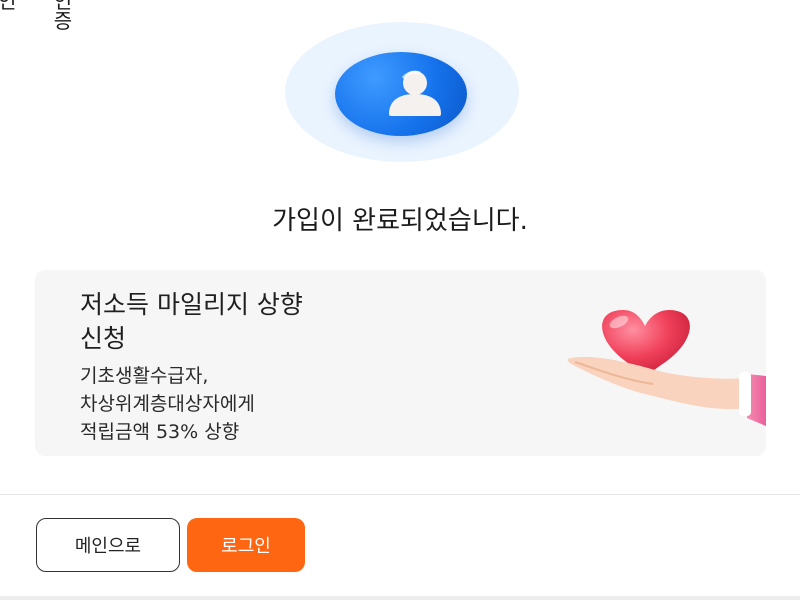 The width and height of the screenshot is (800, 600). Describe the element at coordinates (400, 494) in the screenshot. I see `divider` at that location.